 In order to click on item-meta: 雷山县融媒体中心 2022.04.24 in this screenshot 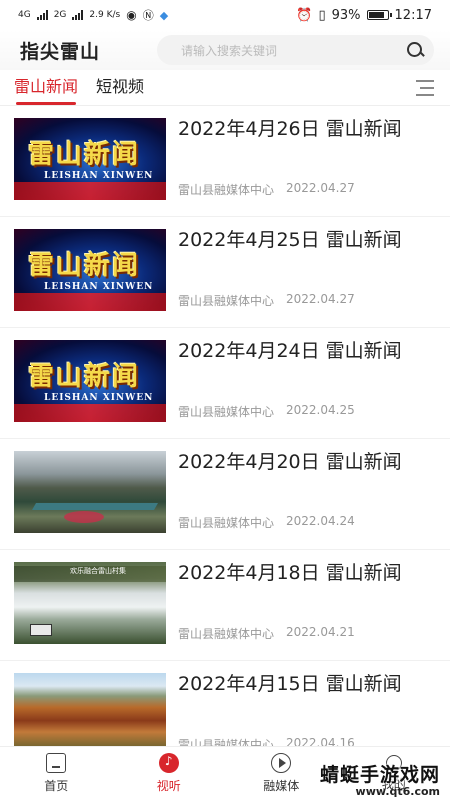, I will do `click(307, 523)`.